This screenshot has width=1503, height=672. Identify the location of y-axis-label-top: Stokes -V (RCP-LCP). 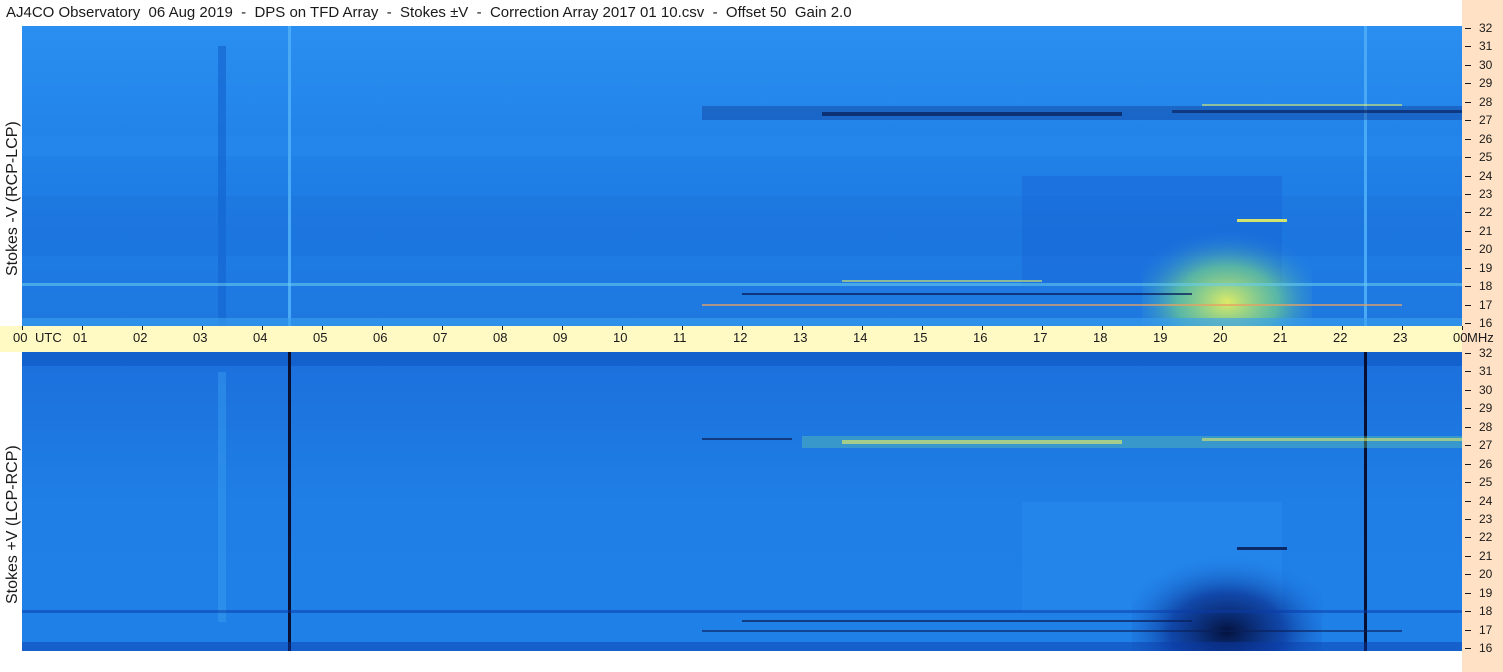
(12, 198).